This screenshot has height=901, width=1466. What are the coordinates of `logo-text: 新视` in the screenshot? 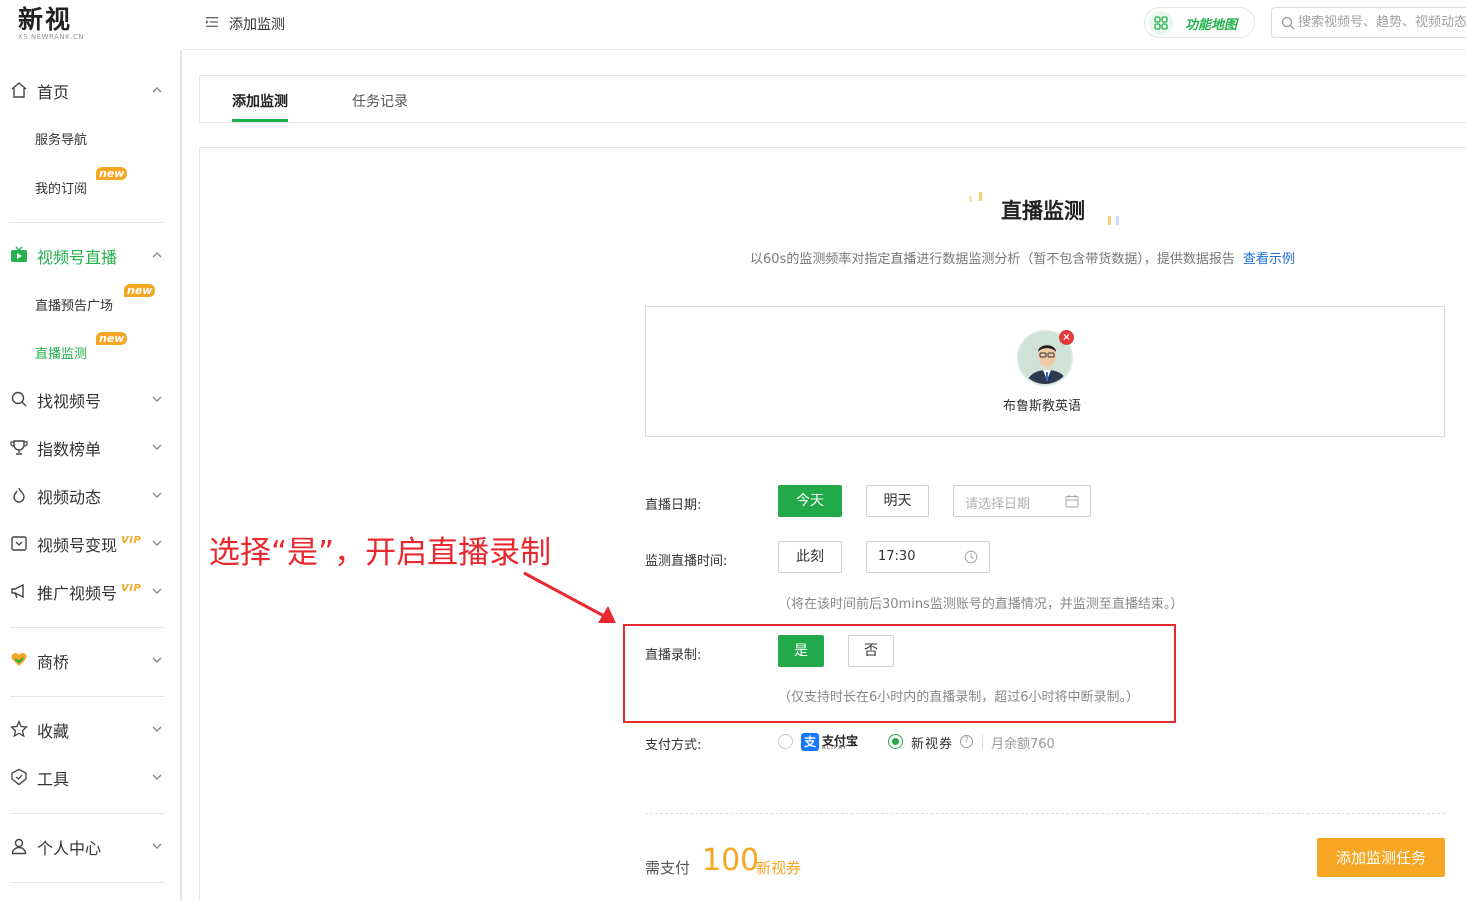 It's located at (45, 19).